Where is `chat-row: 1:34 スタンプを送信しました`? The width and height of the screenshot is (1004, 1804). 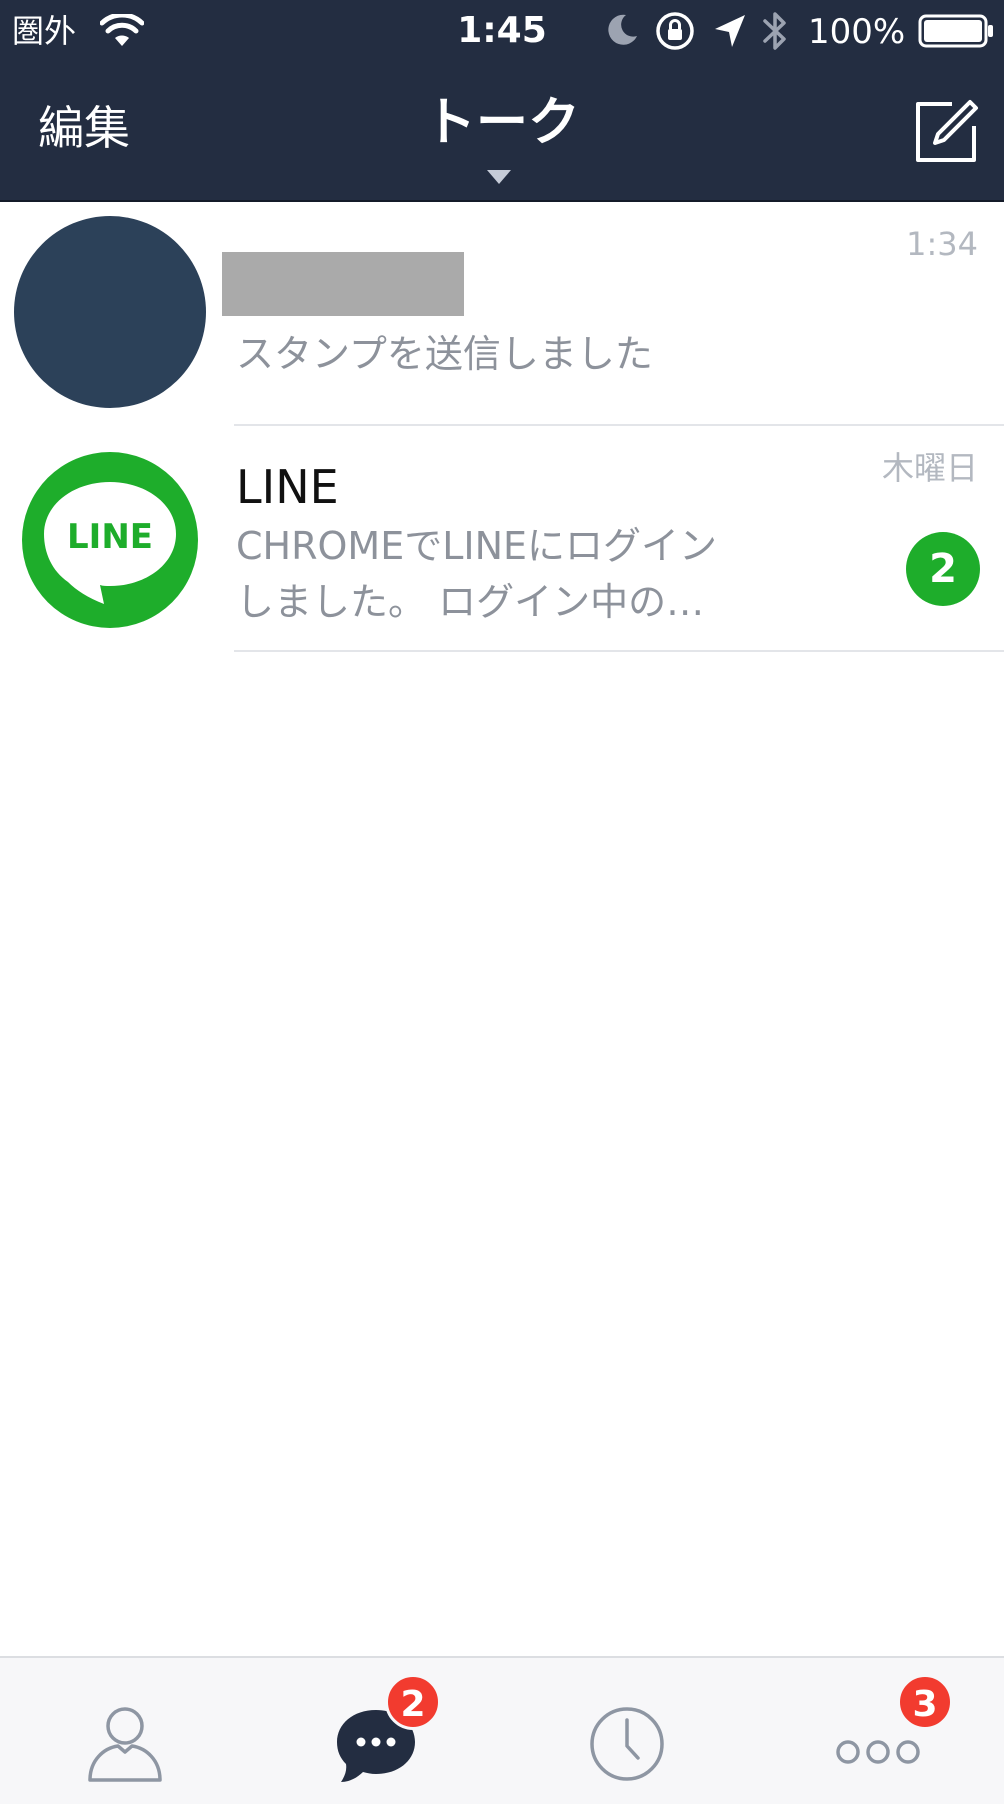
chat-row: 1:34 スタンプを送信しました is located at coordinates (502, 314).